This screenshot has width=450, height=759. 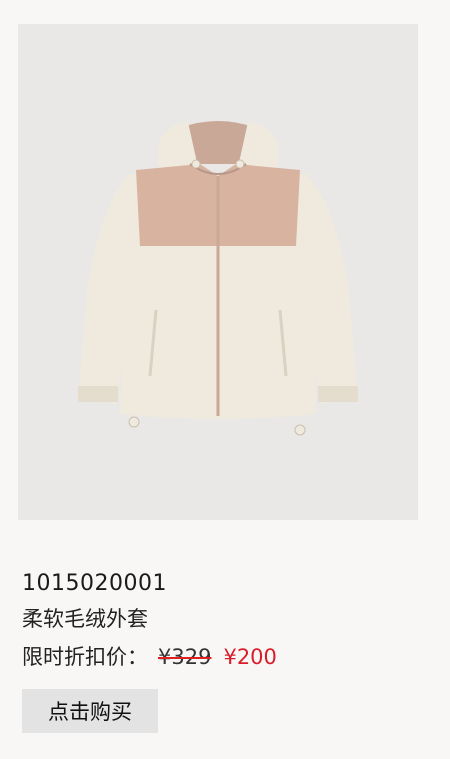 What do you see at coordinates (185, 657) in the screenshot?
I see `original-price: ¥329` at bounding box center [185, 657].